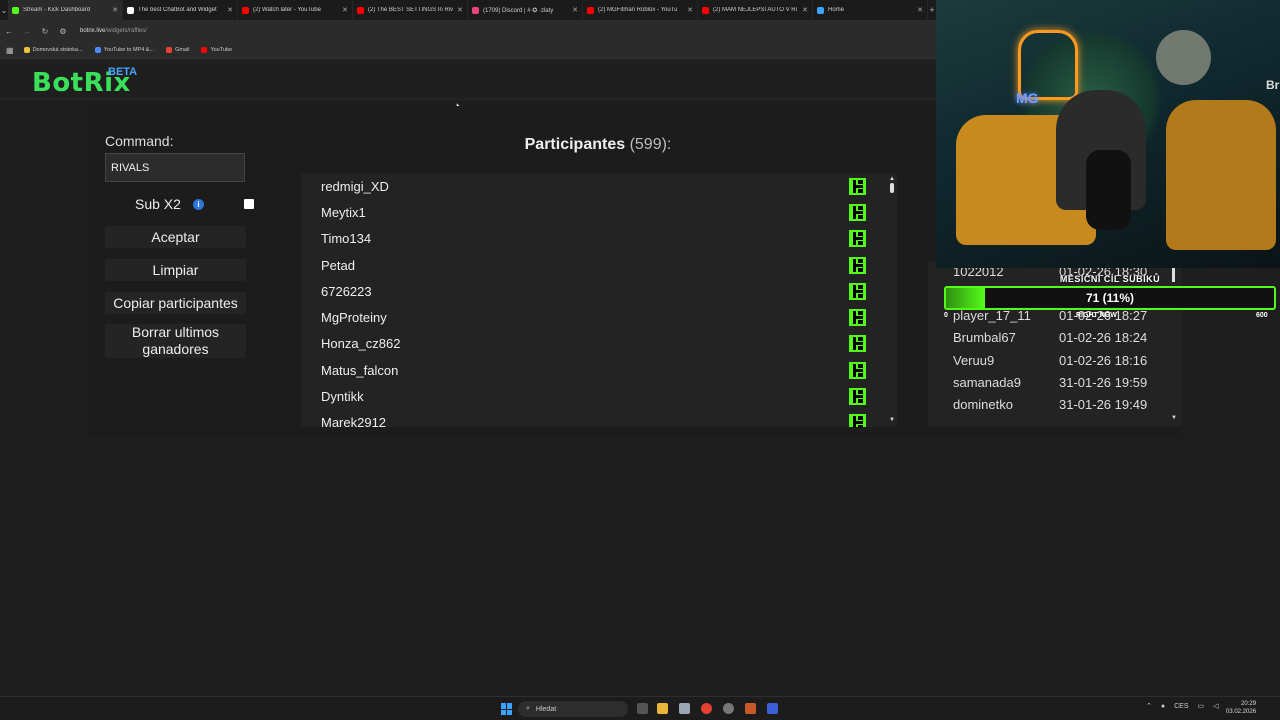 This screenshot has height=720, width=1280. Describe the element at coordinates (755, 10) in the screenshot. I see `browser-tab: (2) MÁM NEJLEPŠÍ AUTO V Ri ✕` at that location.